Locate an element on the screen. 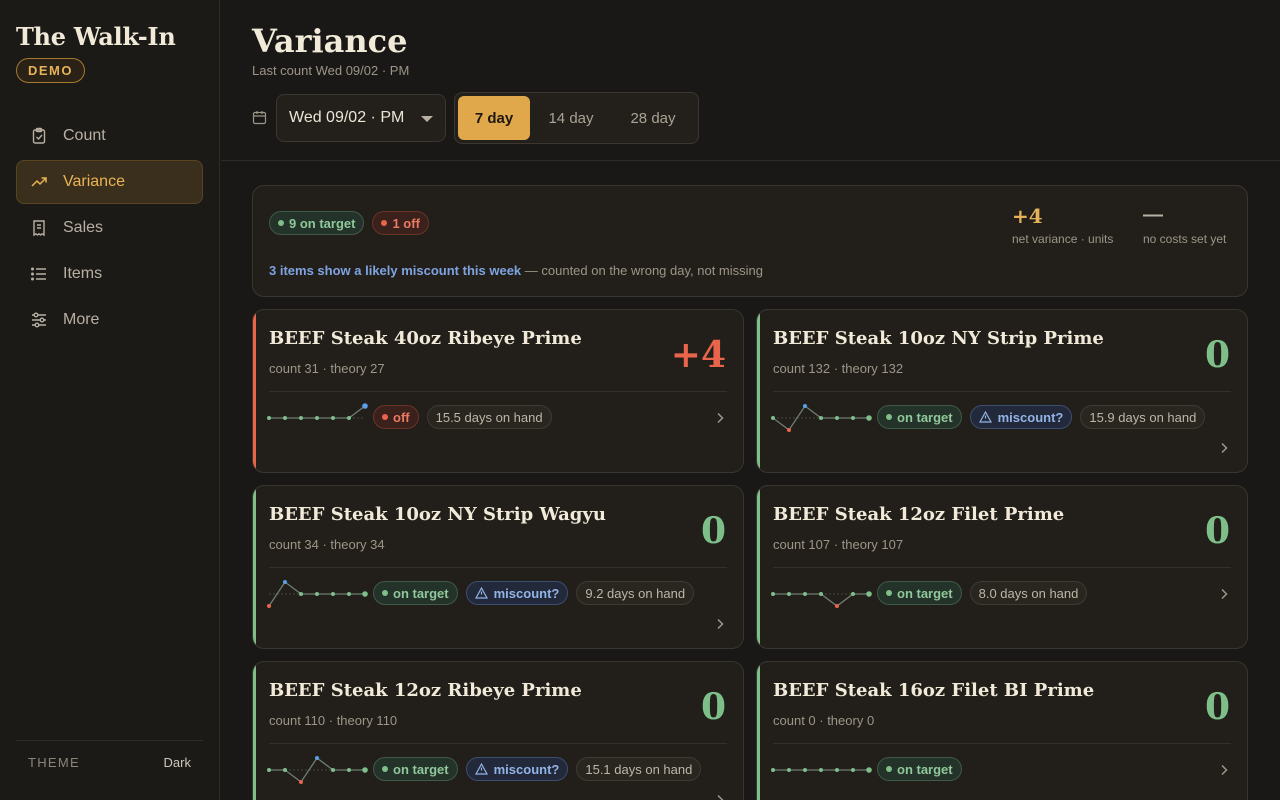 The width and height of the screenshot is (1280, 800). net-variance-value: +4 is located at coordinates (1027, 216).